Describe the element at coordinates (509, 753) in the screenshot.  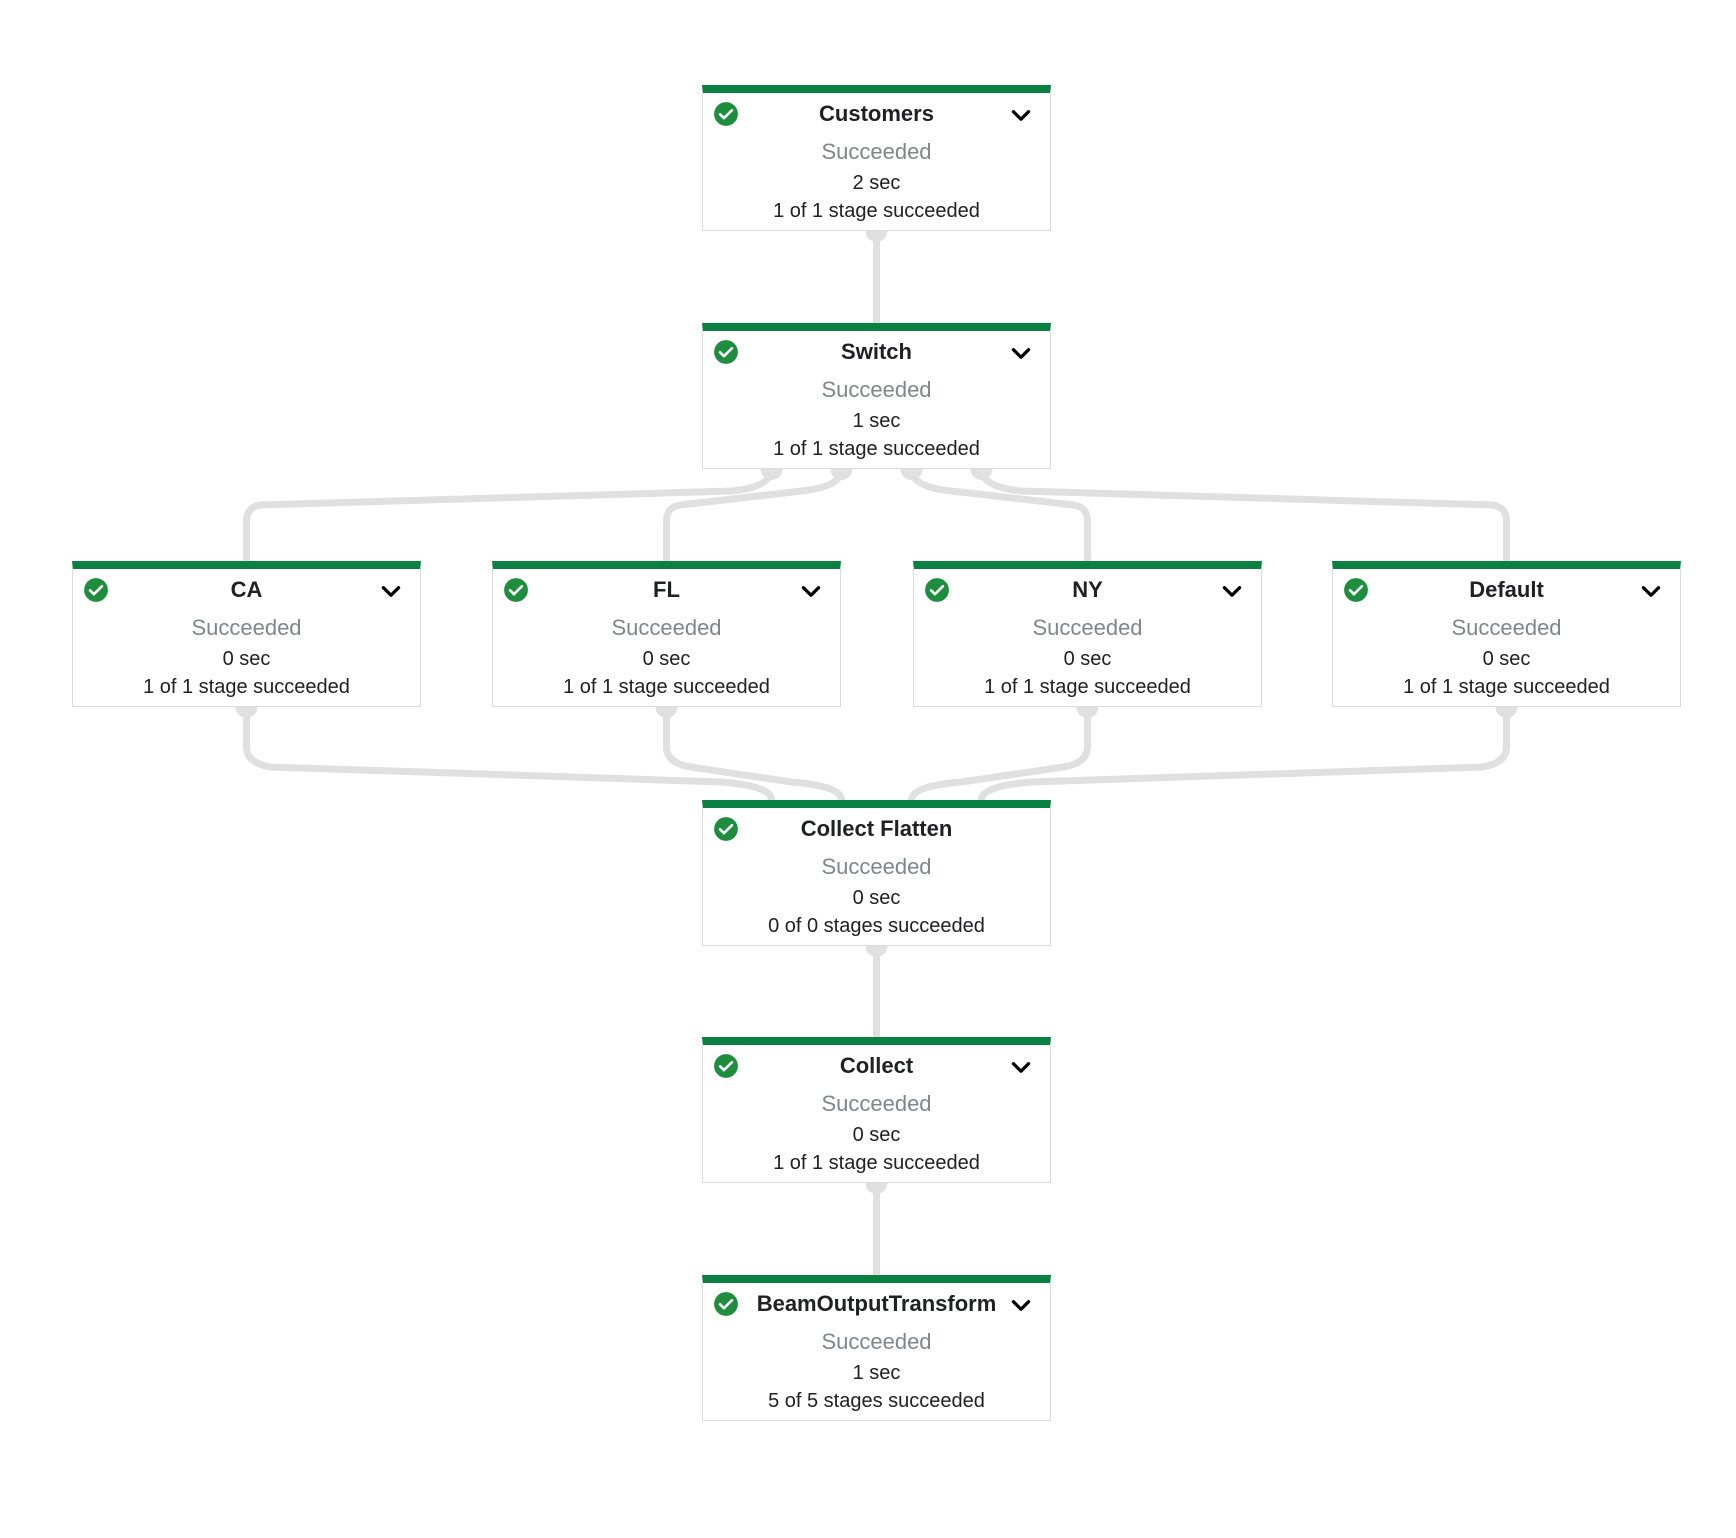
I see `edge-ca-to-collect-flatten` at that location.